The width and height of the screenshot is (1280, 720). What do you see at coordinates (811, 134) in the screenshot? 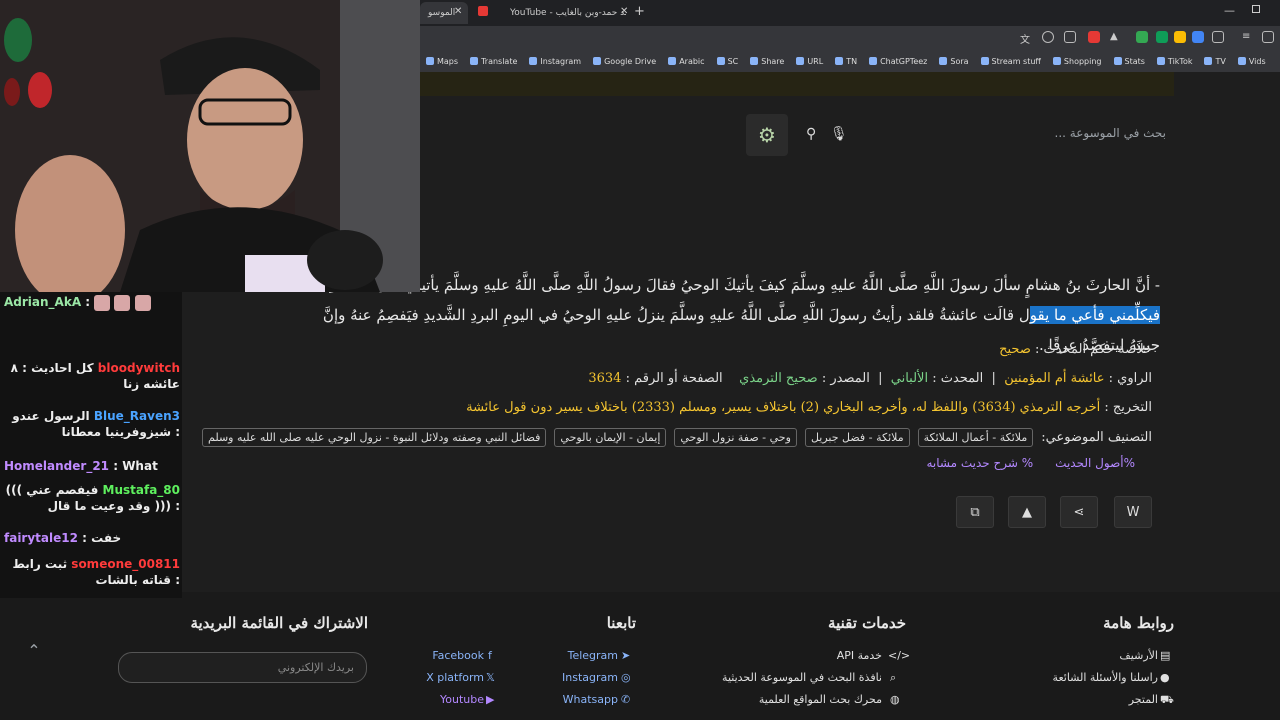
I see `search-icon: ⚲` at bounding box center [811, 134].